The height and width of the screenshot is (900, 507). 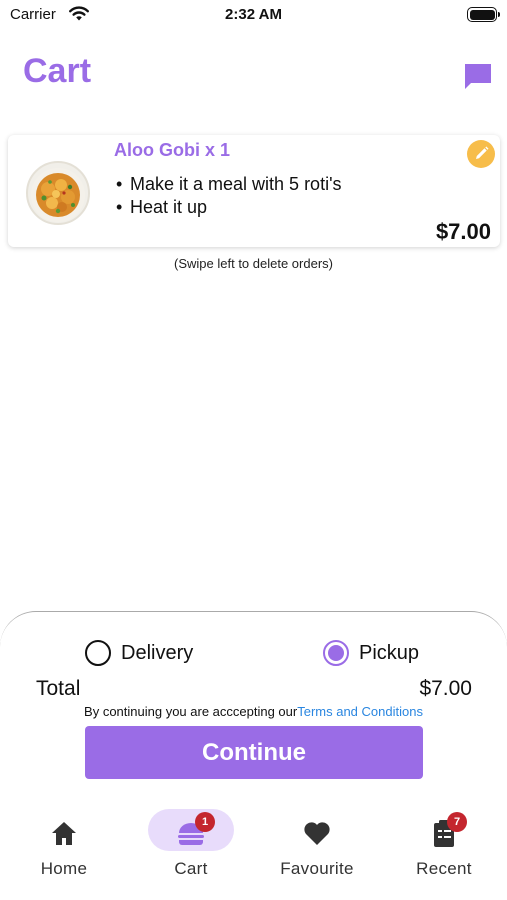 I want to click on tab-bar: Home 1 Cart Favourite 7 Recent, so click(x=253, y=853).